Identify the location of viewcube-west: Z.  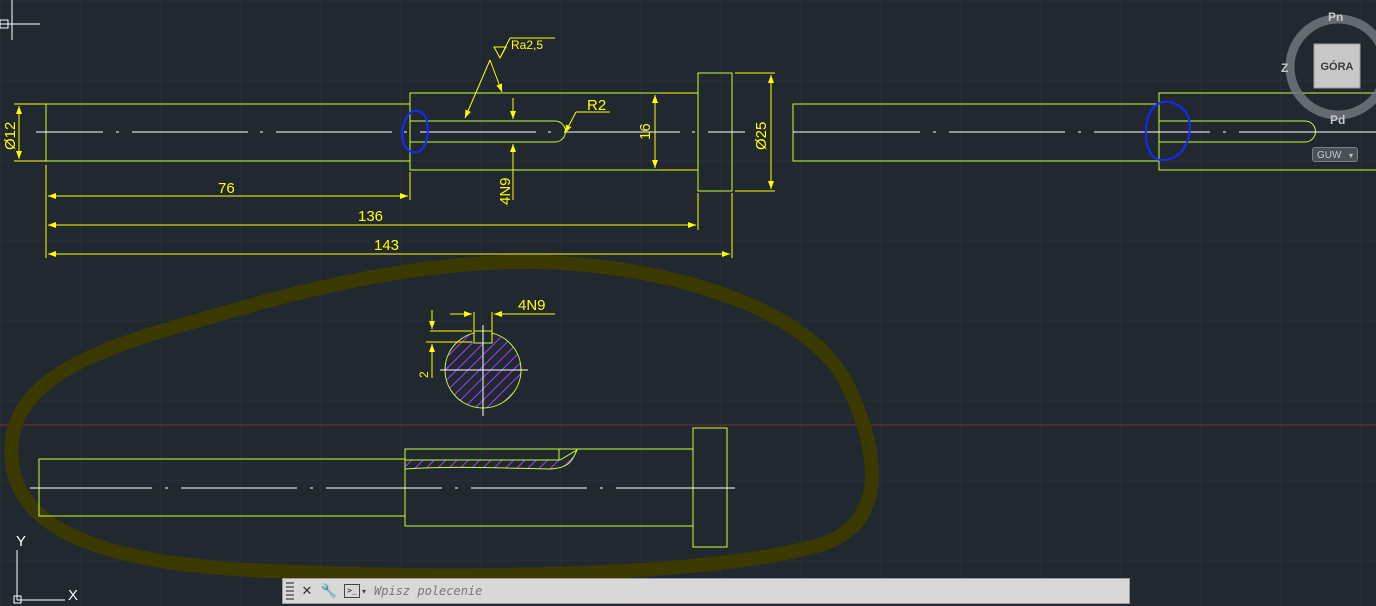
(1284, 68).